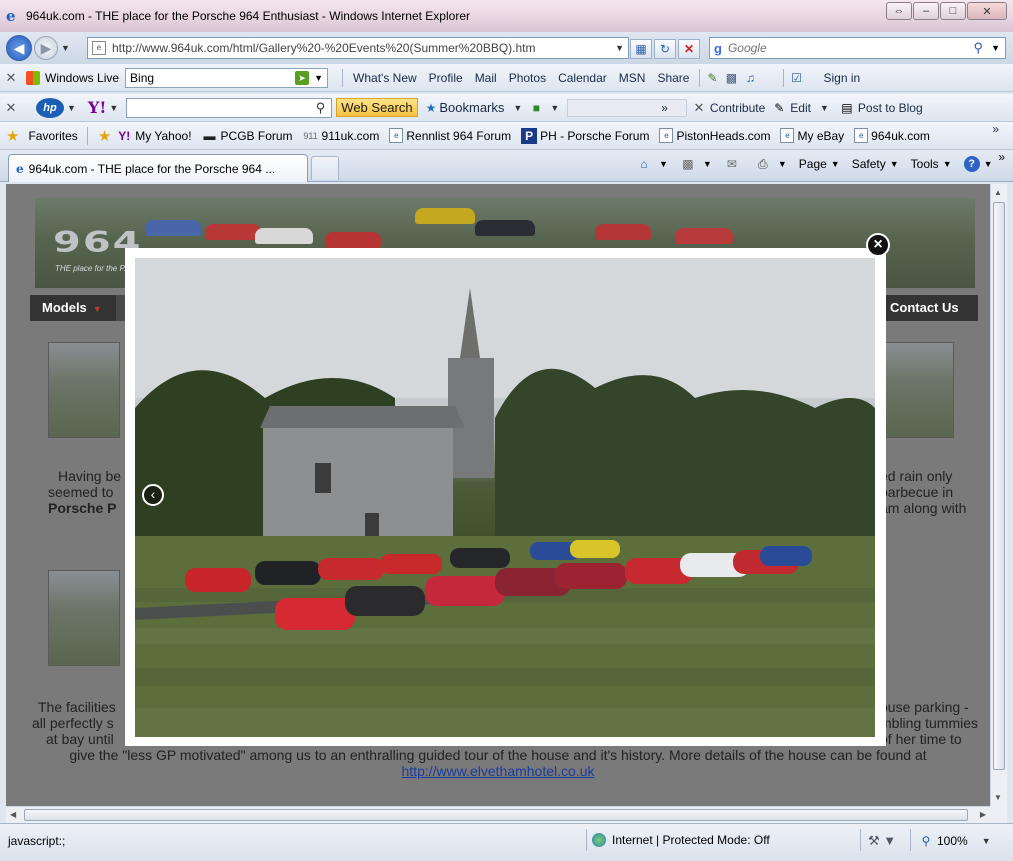 The width and height of the screenshot is (1013, 861). What do you see at coordinates (585, 135) in the screenshot?
I see `fav-ph-porsche: P PH - Porsche Forum` at bounding box center [585, 135].